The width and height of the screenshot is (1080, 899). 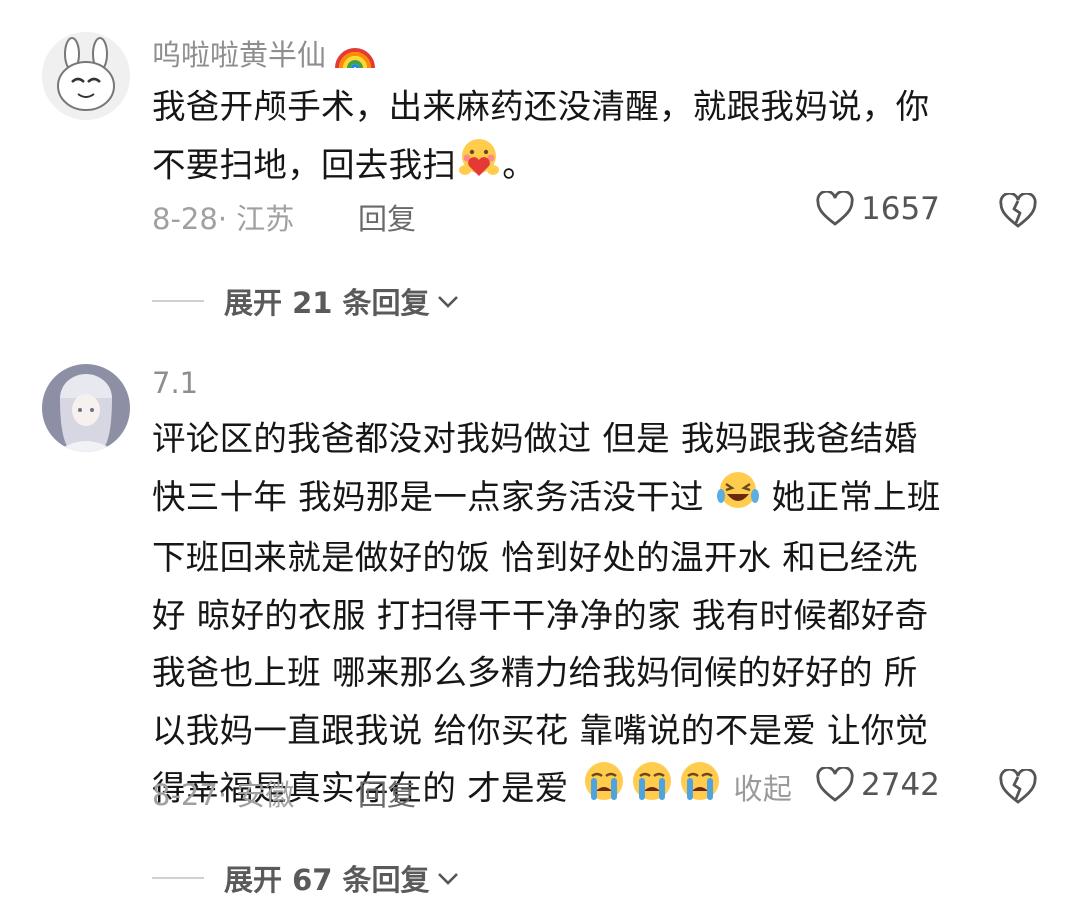 I want to click on username-text: 呜啦啦黄半仙, so click(x=239, y=55).